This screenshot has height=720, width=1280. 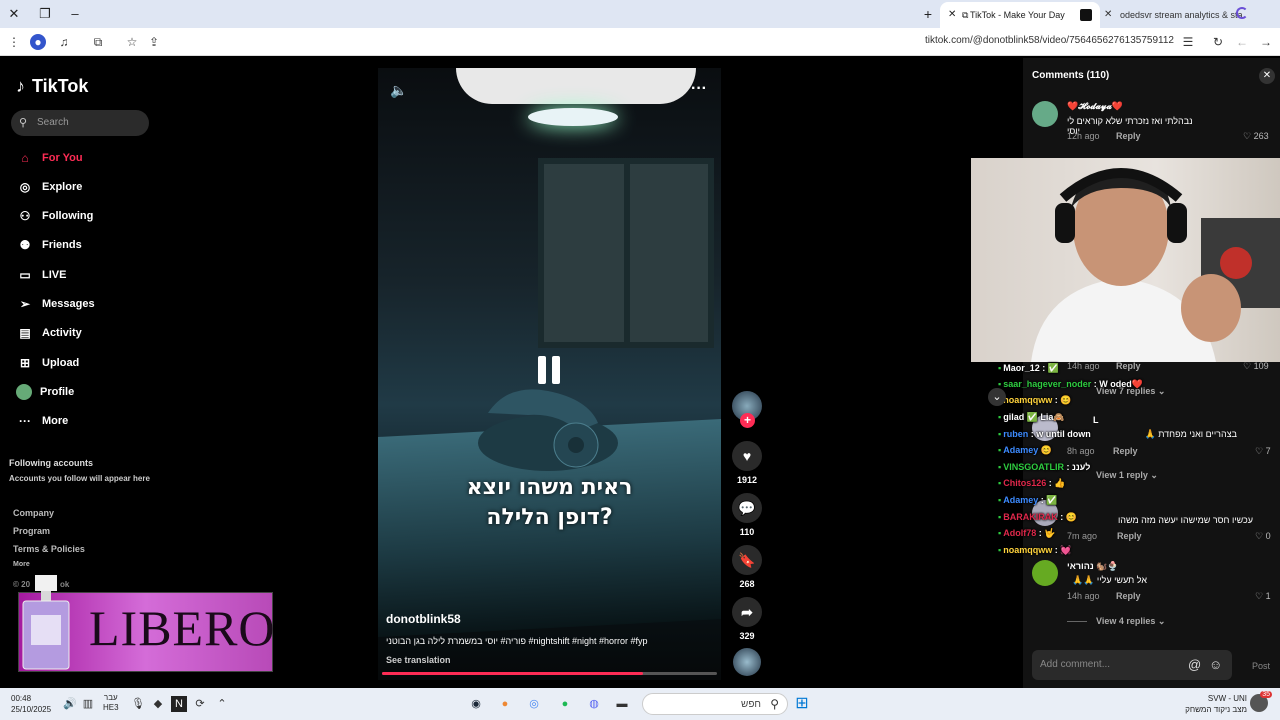 What do you see at coordinates (80, 123) in the screenshot?
I see `search-input: ⚲ Search` at bounding box center [80, 123].